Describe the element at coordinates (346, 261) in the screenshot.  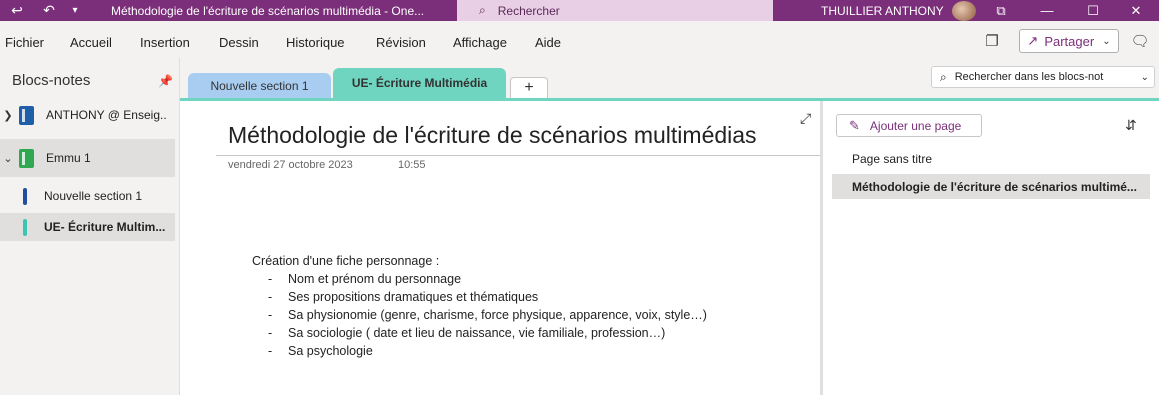
I see `note-heading: Création d'une fiche personnage :` at that location.